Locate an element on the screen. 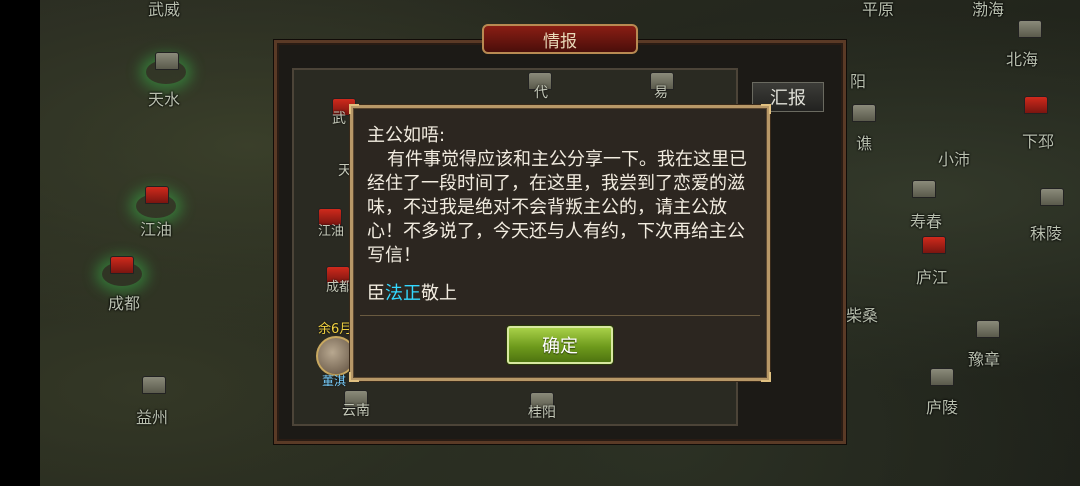  city-marker-xiapi is located at coordinates (1036, 105).